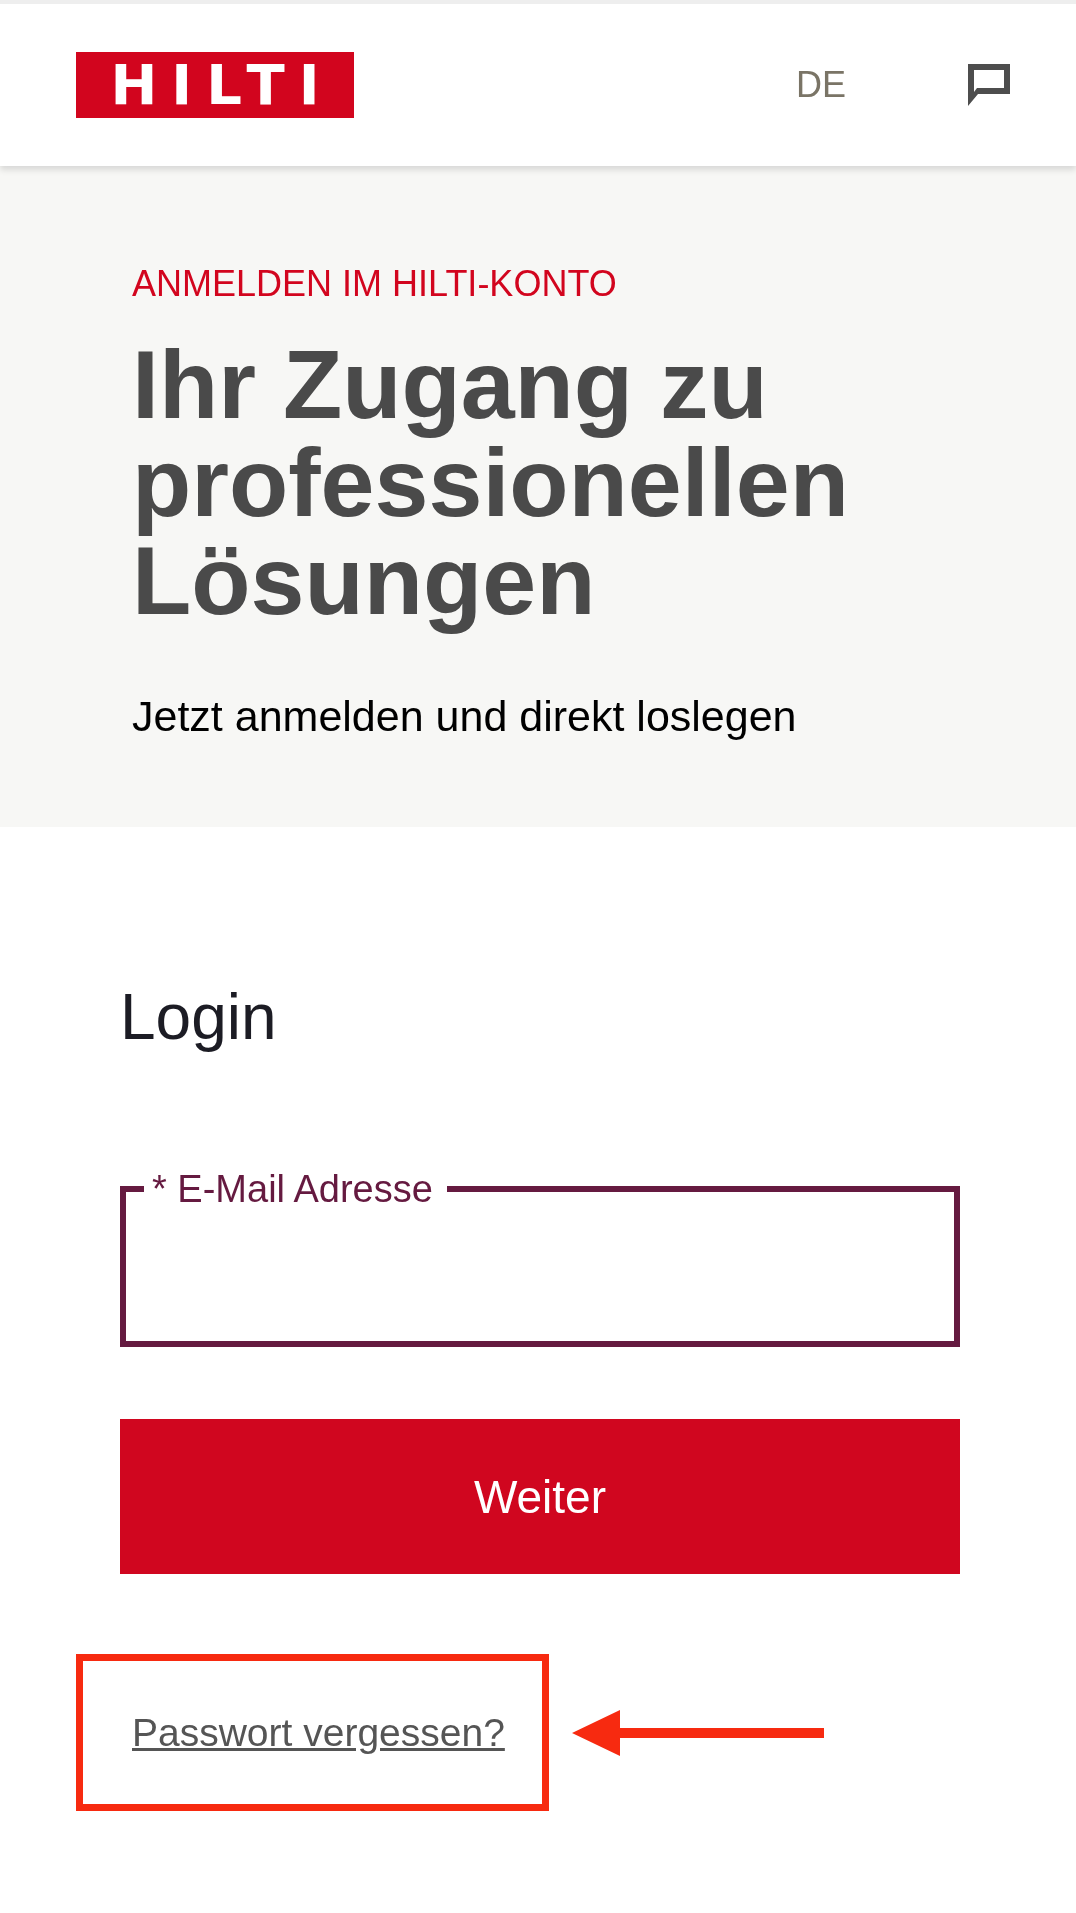  I want to click on language-button: DE, so click(821, 85).